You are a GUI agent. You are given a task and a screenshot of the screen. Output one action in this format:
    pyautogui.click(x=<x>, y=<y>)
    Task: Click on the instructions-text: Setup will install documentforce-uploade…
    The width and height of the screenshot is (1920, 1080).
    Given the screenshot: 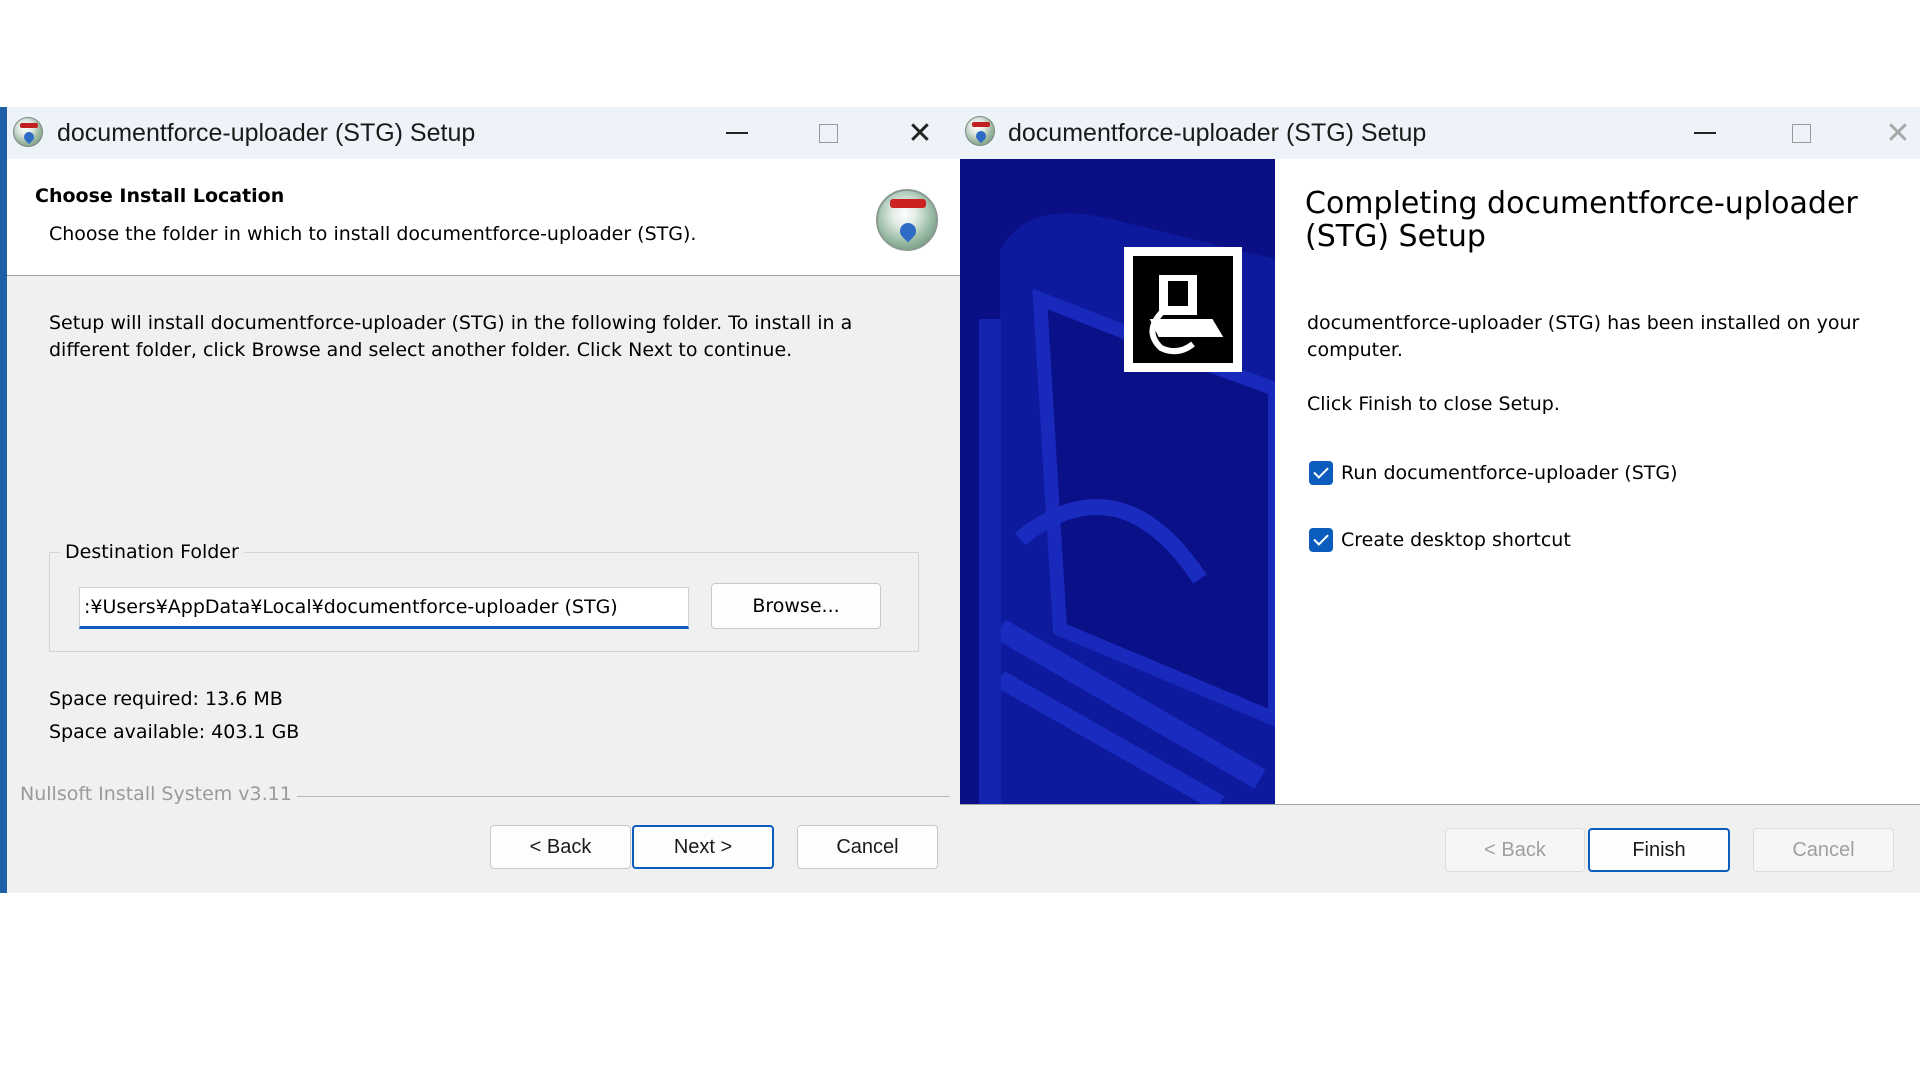 What is the action you would take?
    pyautogui.click(x=451, y=336)
    